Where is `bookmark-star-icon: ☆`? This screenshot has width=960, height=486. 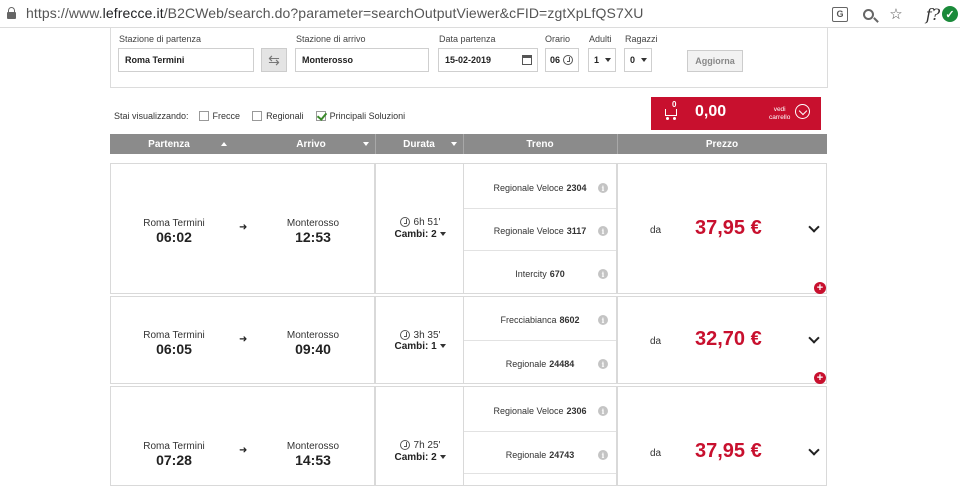
bookmark-star-icon: ☆ is located at coordinates (896, 14).